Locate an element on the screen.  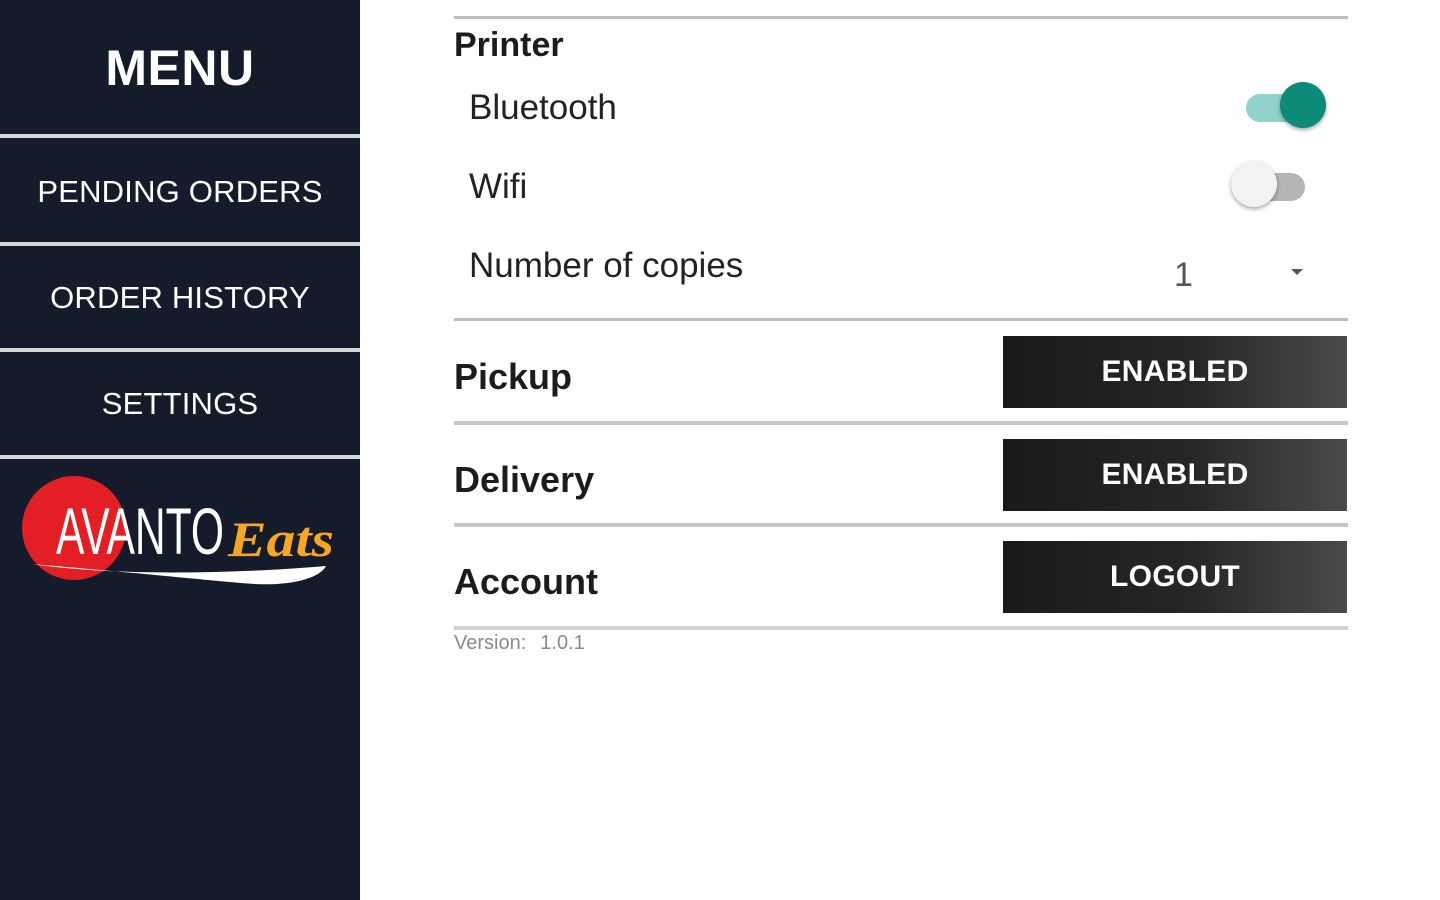
printer-section-title: Printer is located at coordinates (509, 45).